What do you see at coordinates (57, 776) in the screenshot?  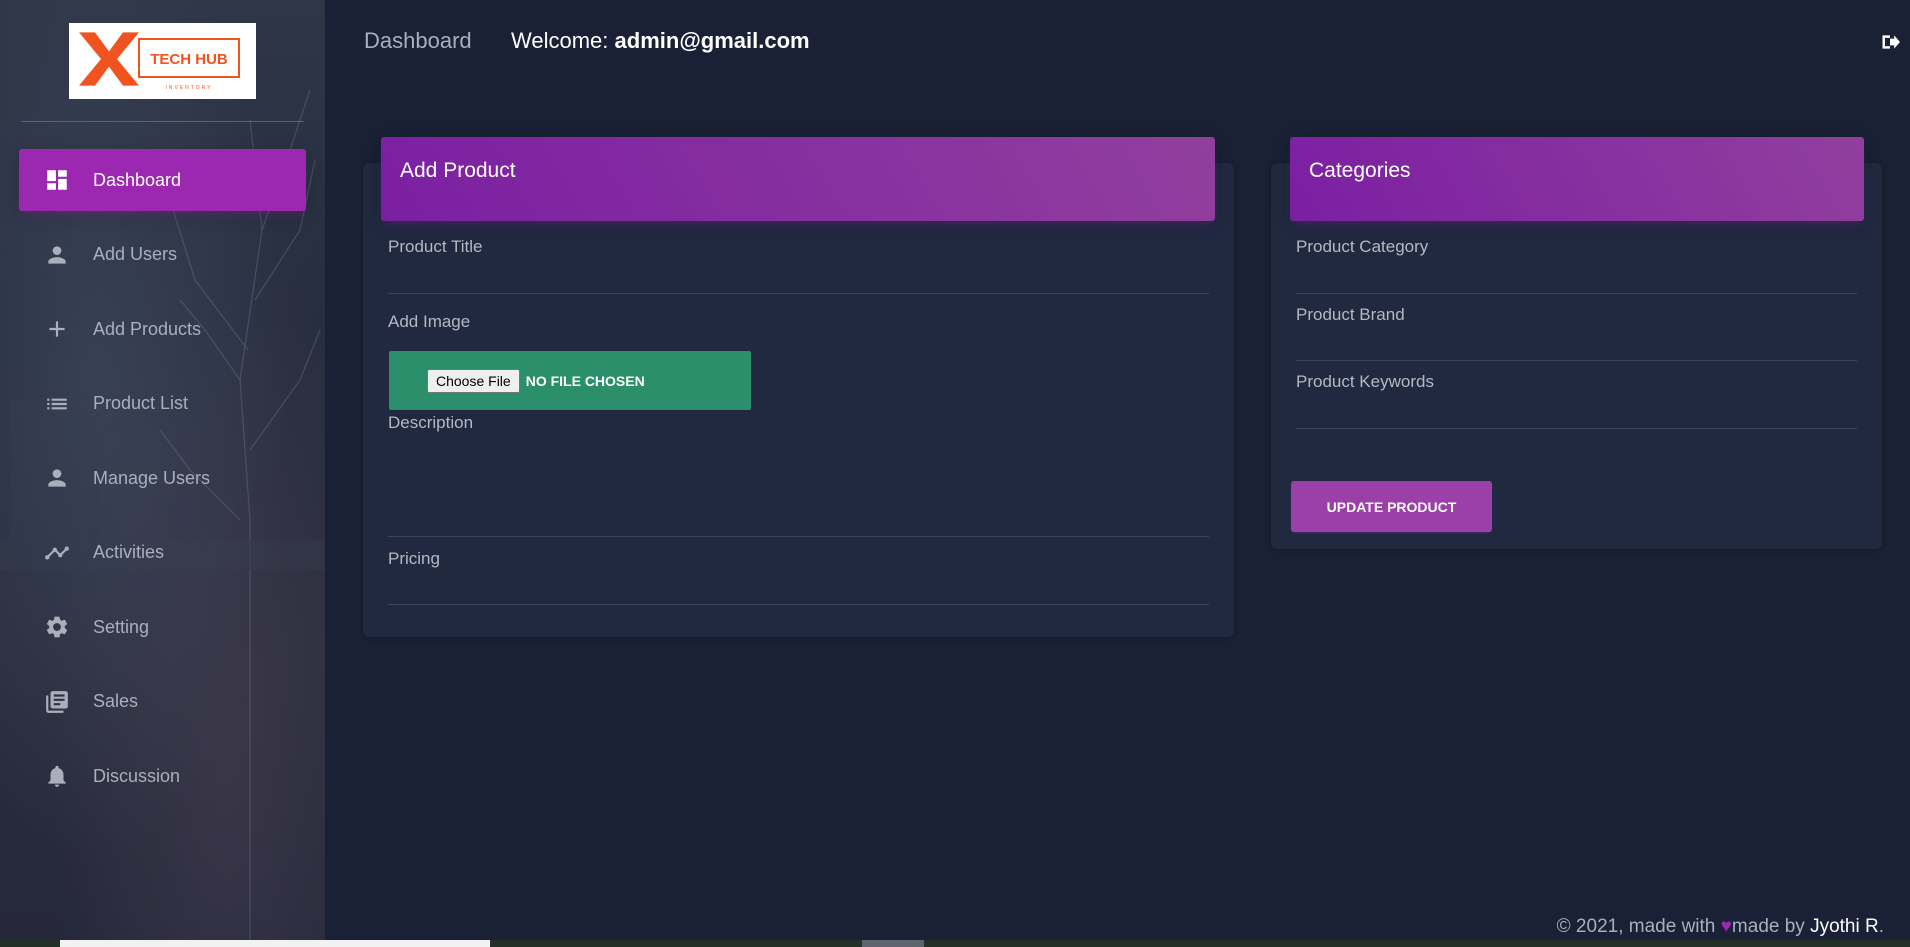 I see `bell-icon` at bounding box center [57, 776].